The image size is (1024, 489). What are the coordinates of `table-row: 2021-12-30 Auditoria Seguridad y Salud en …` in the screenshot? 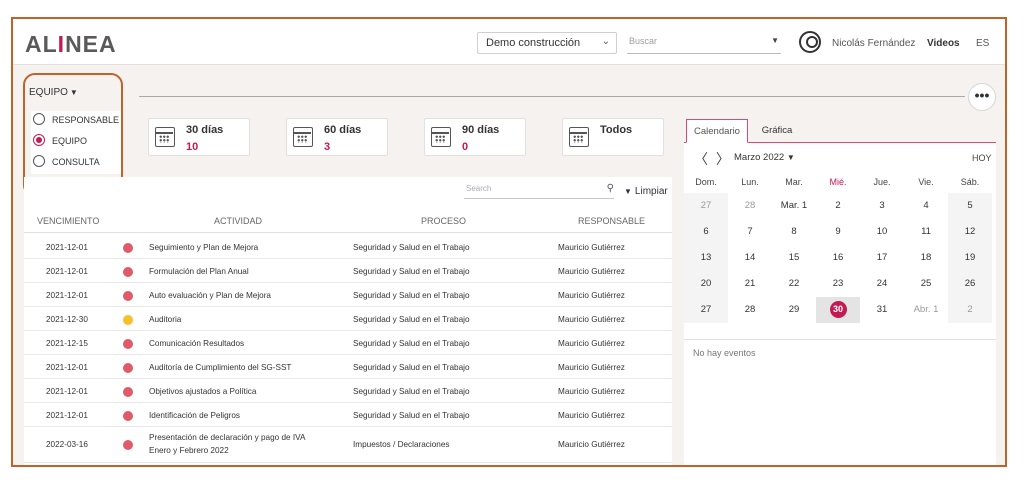 It's located at (348, 319).